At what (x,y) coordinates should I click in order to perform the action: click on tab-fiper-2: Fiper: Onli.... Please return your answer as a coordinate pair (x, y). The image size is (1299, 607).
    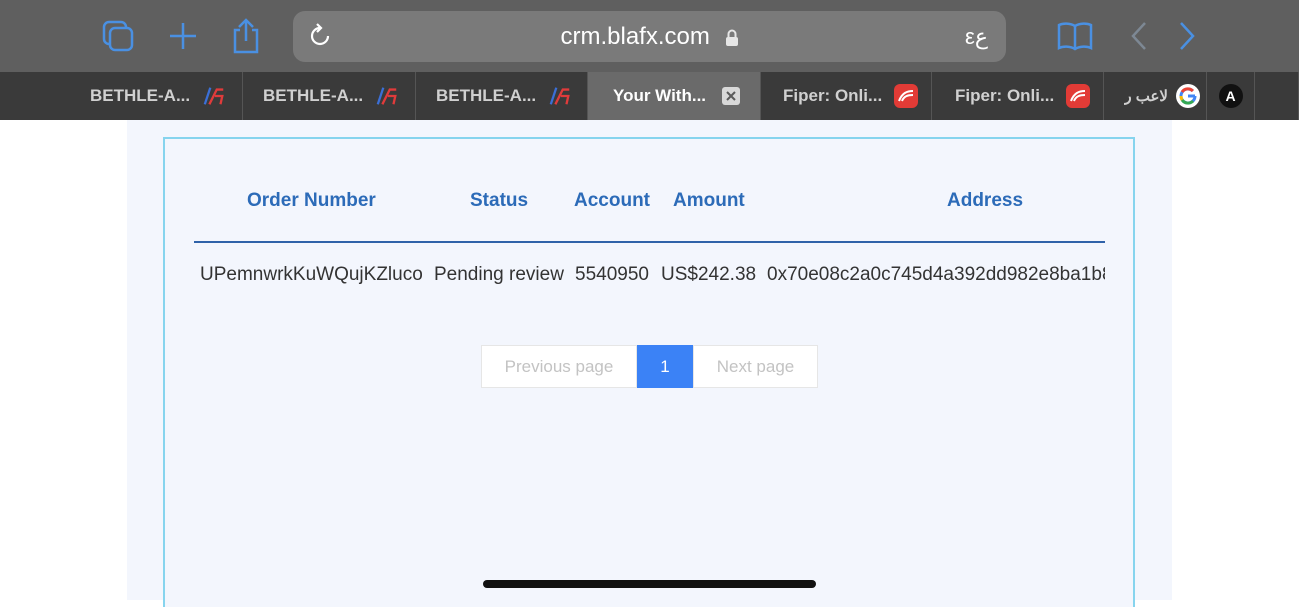
    Looking at the image, I should click on (1018, 96).